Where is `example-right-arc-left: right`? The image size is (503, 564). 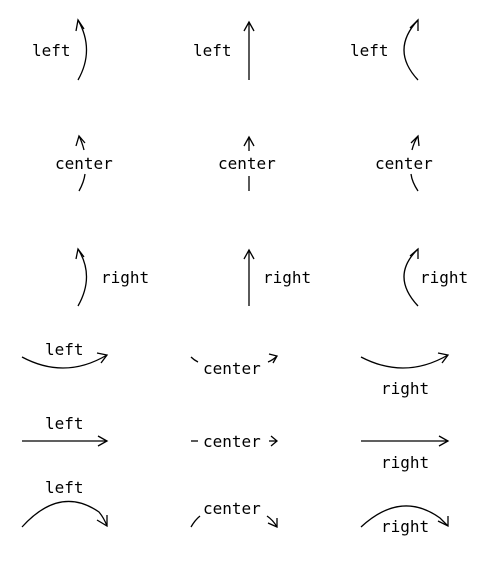
example-right-arc-left: right is located at coordinates (435, 277).